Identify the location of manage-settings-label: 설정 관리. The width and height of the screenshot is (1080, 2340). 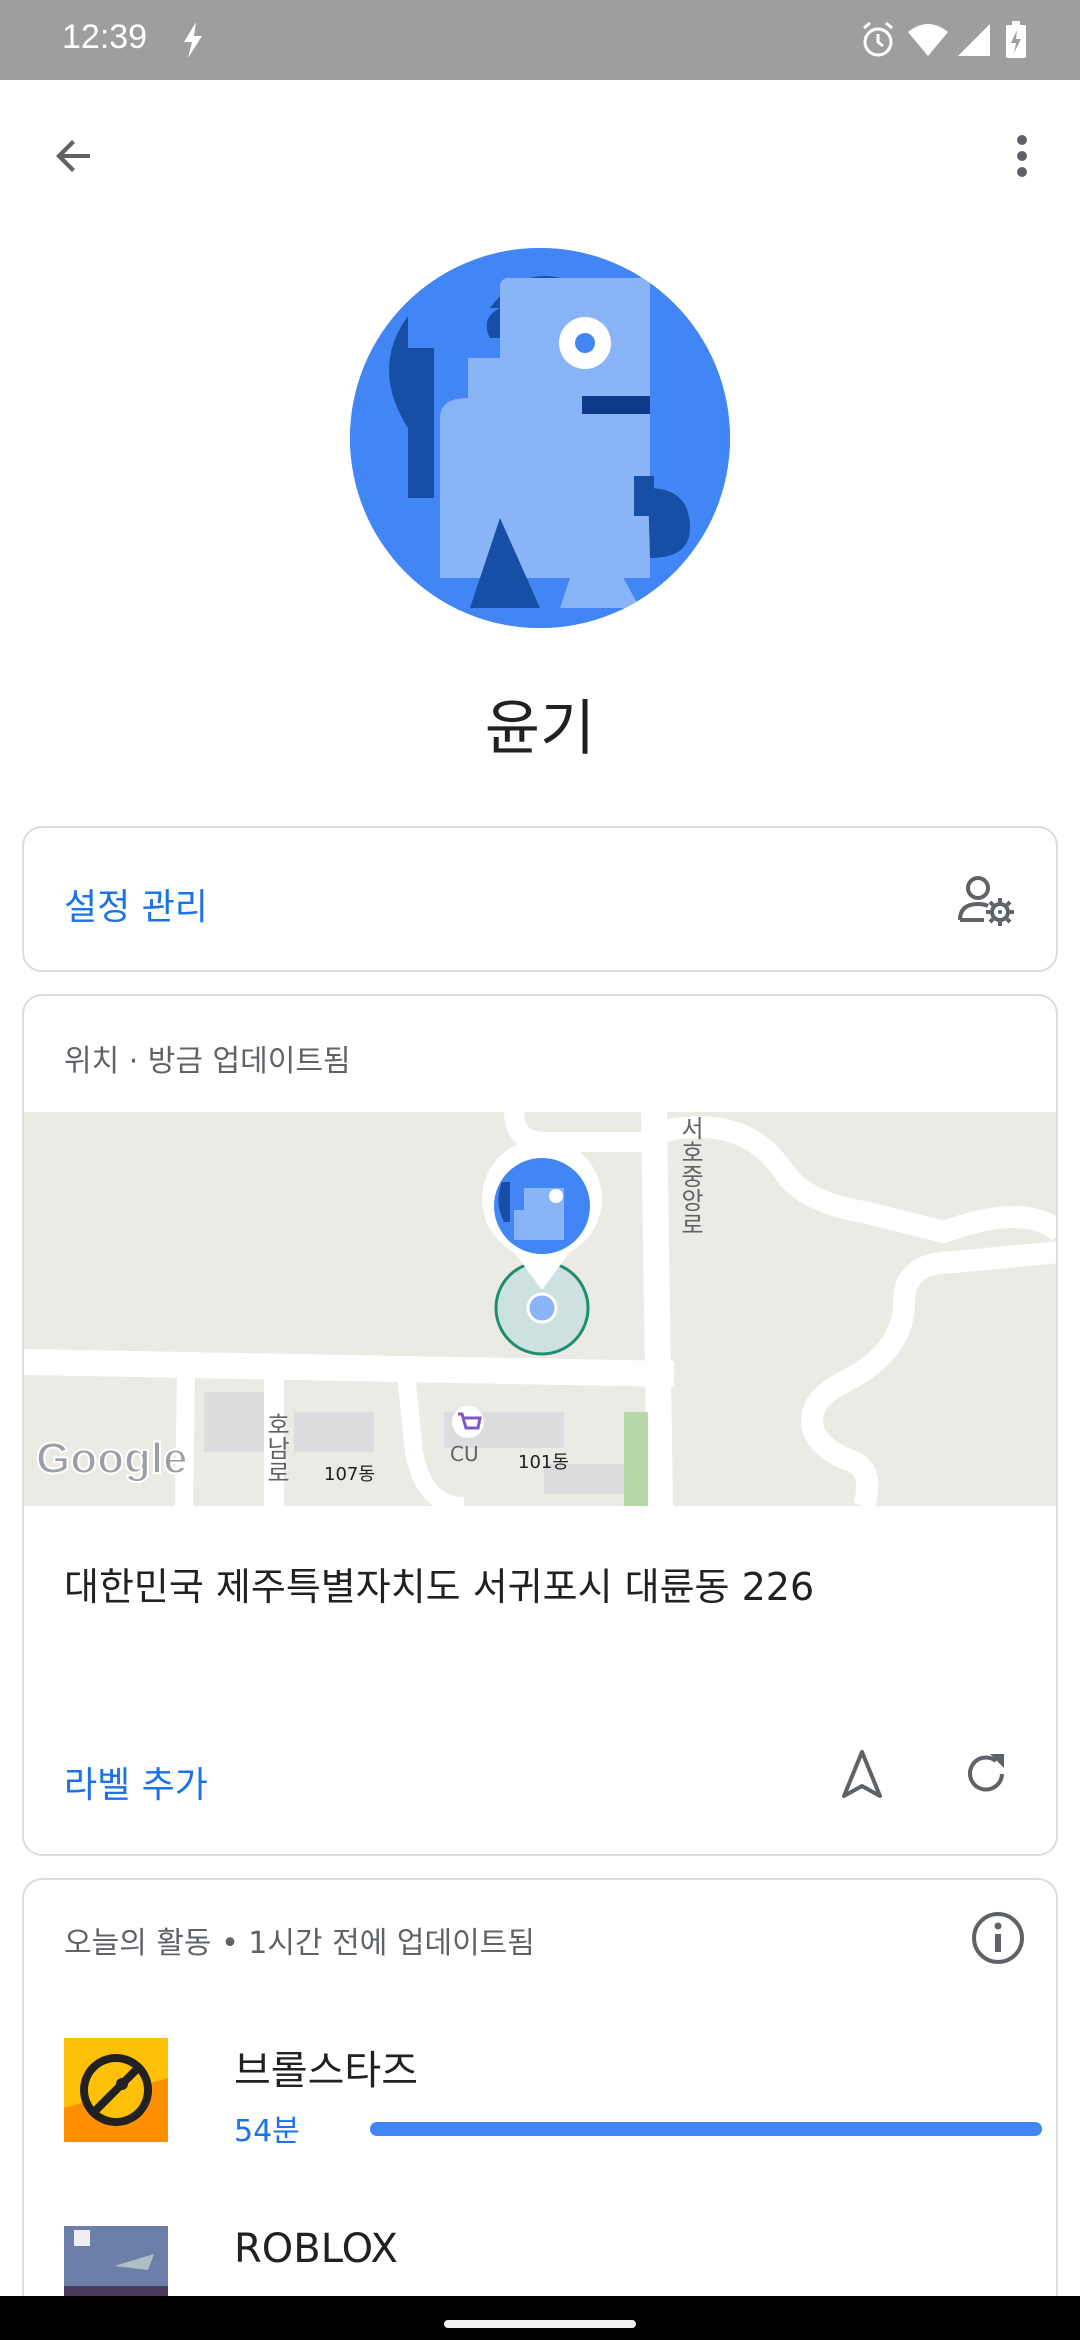
(136, 907).